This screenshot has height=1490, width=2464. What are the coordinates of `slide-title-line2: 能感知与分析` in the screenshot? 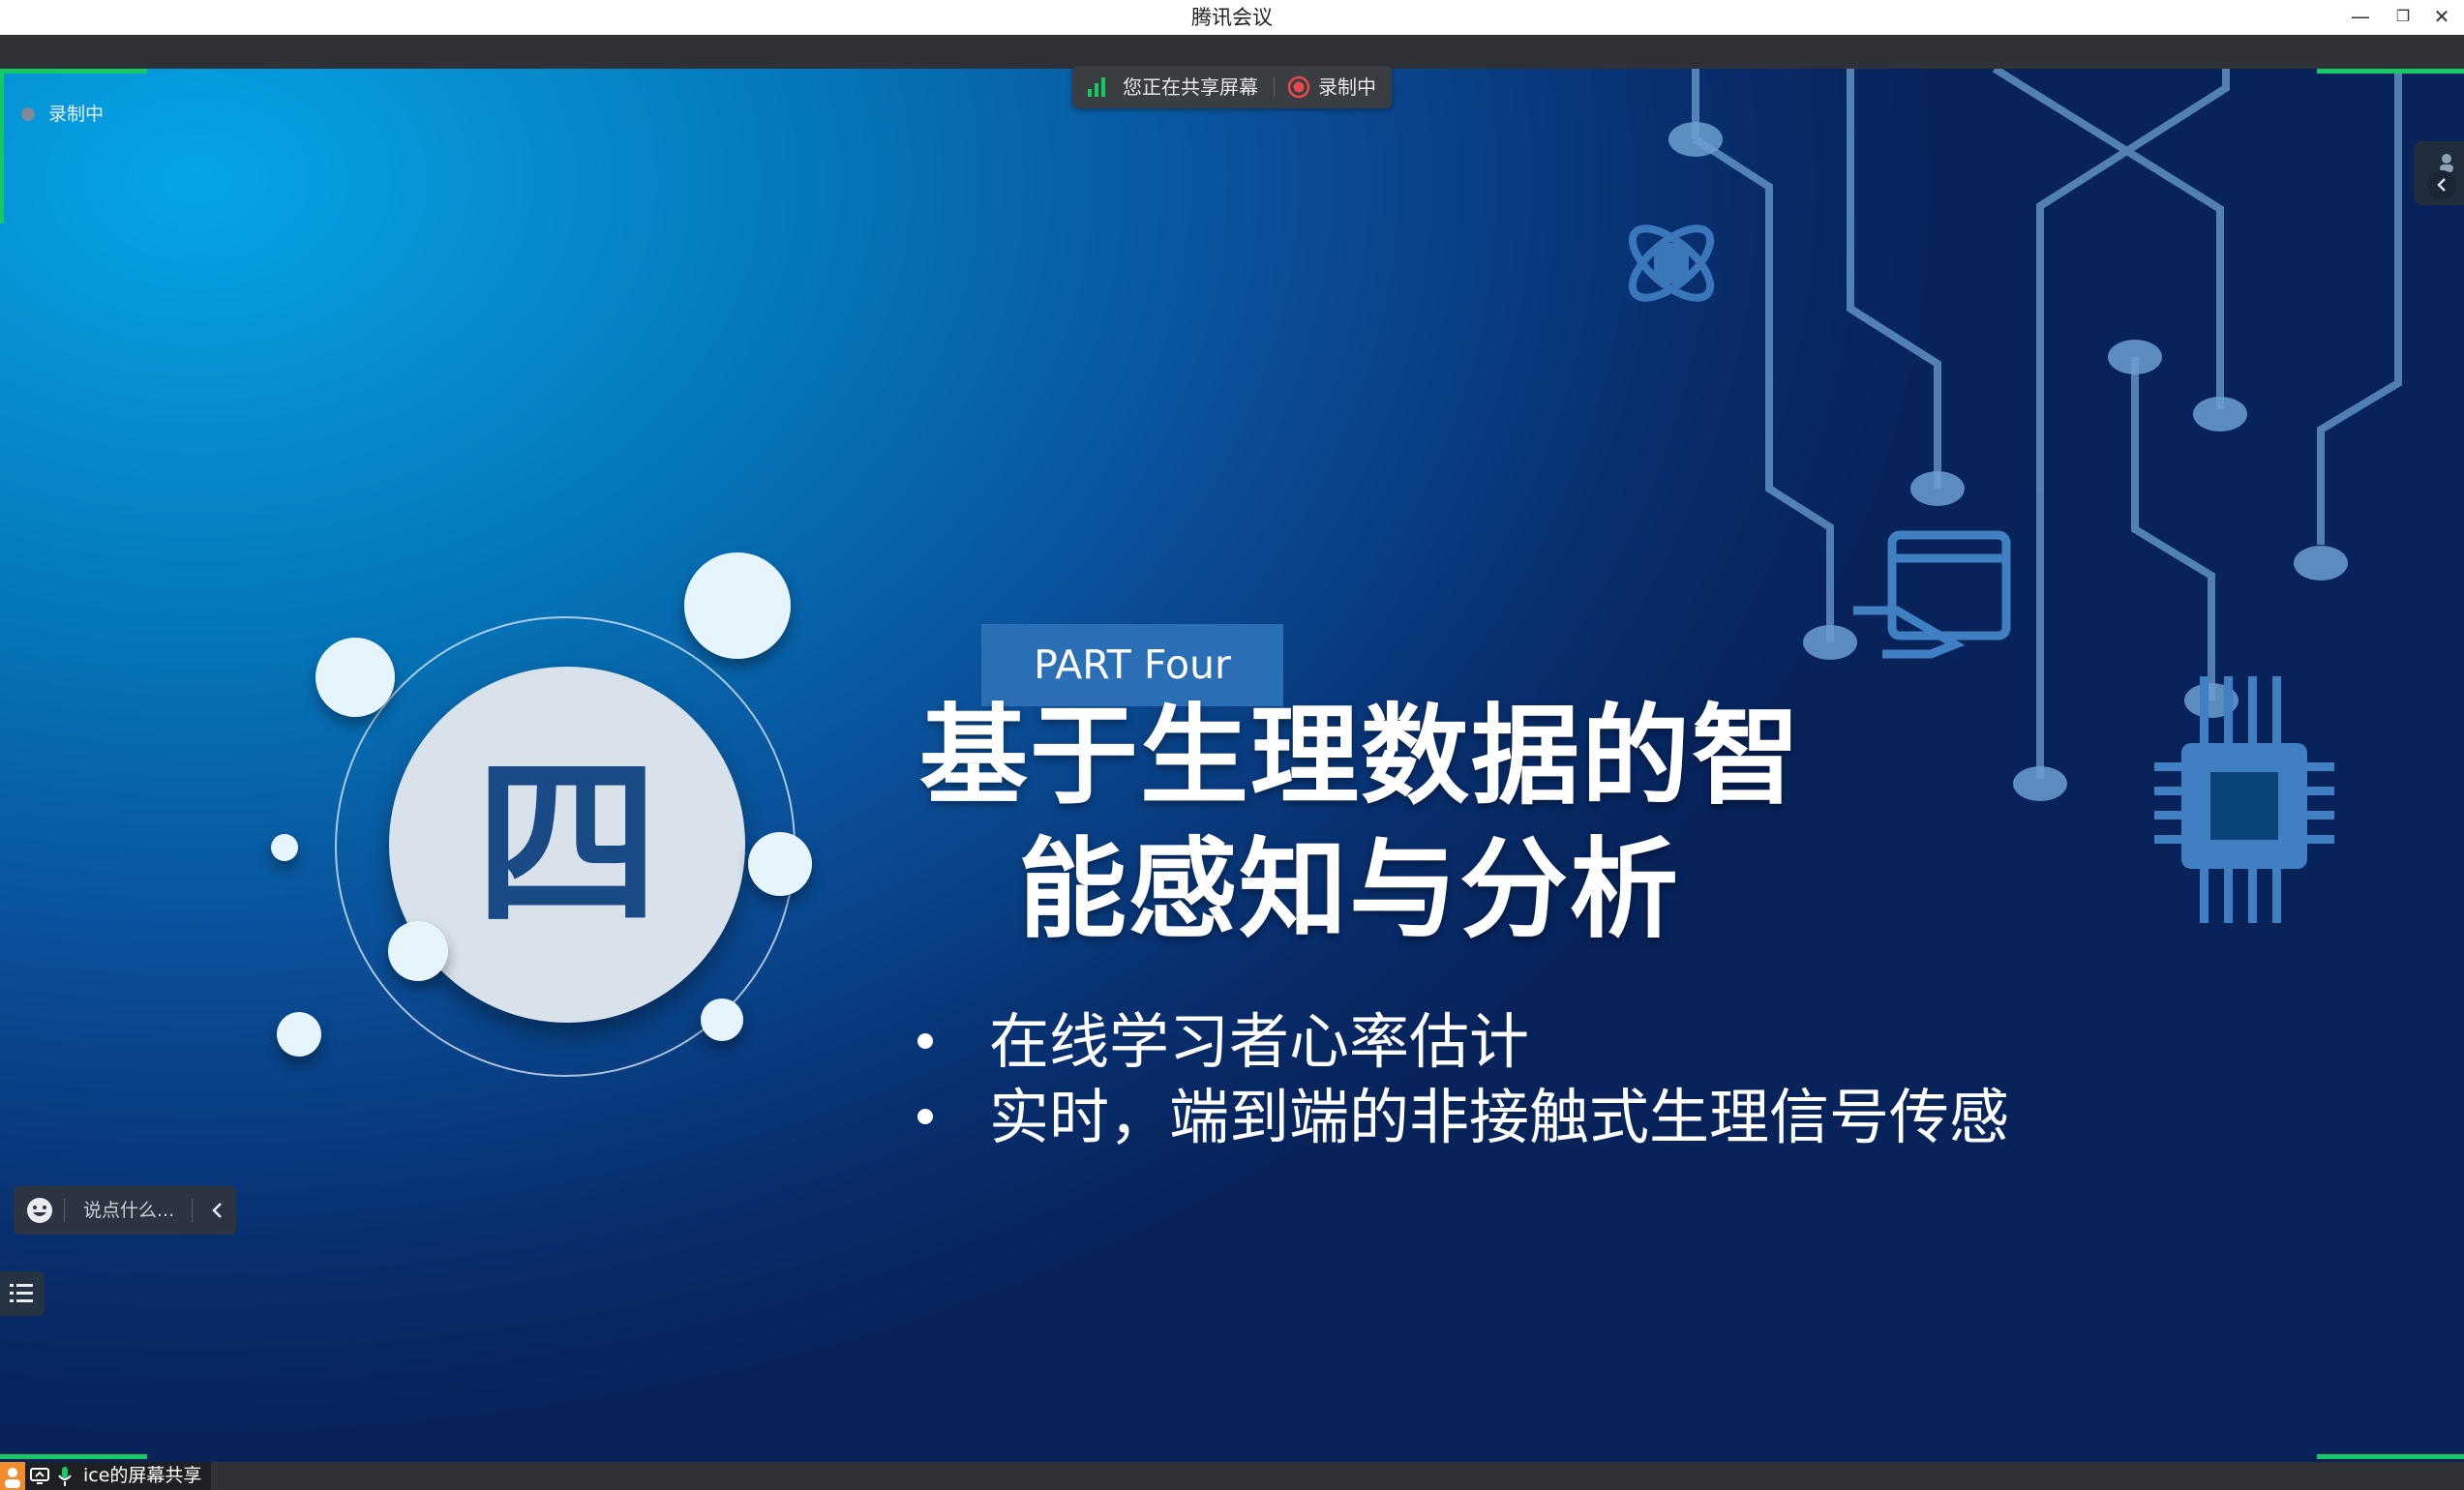 It's located at (1349, 890).